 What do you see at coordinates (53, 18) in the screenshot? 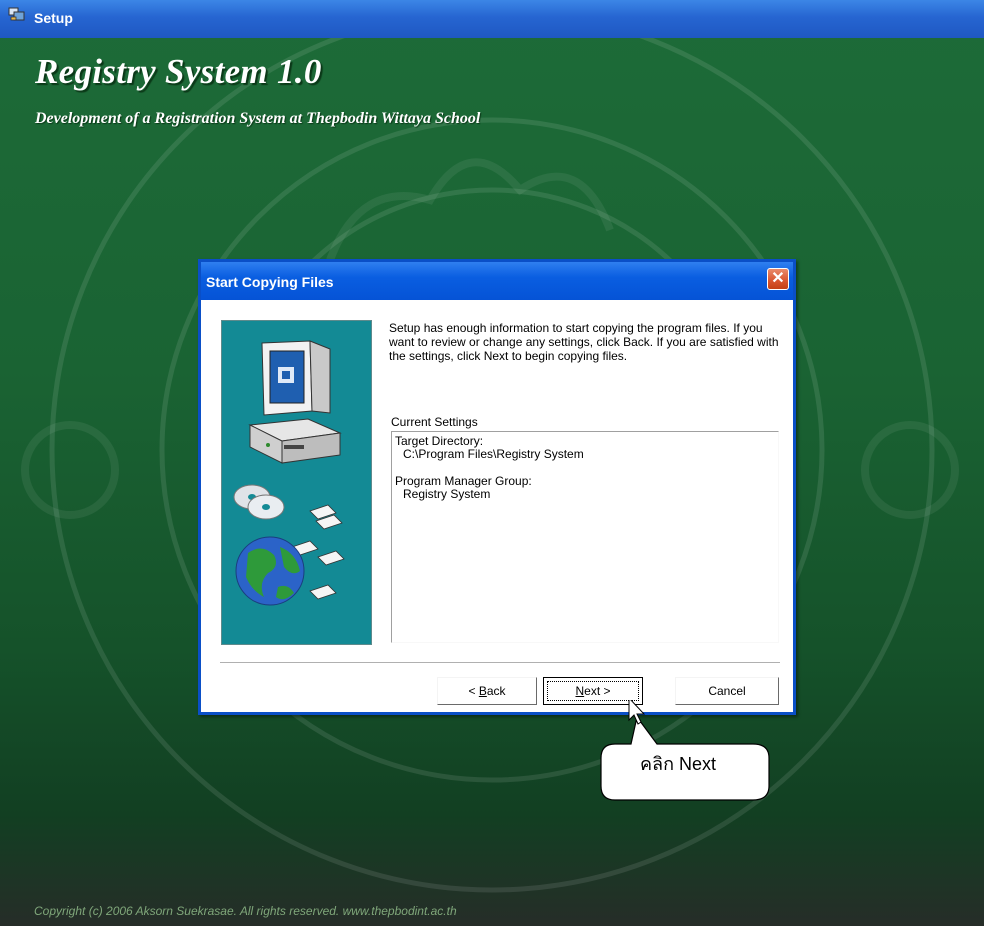
I see `window-title: Setup` at bounding box center [53, 18].